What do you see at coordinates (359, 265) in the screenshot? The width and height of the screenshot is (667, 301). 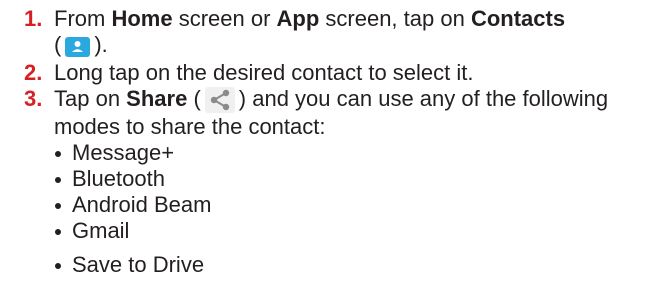 I see `share-mode-save-to-drive: Save to Drive` at bounding box center [359, 265].